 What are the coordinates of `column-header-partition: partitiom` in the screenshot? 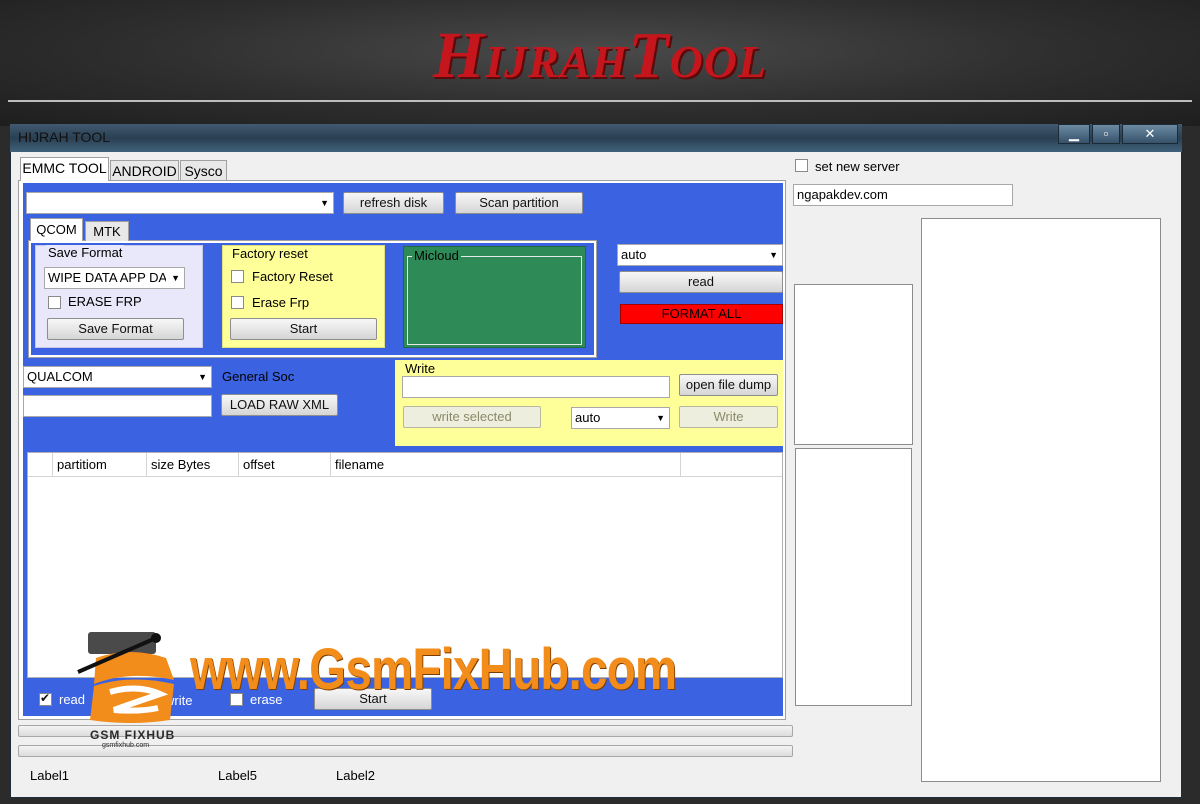 It's located at (99, 465).